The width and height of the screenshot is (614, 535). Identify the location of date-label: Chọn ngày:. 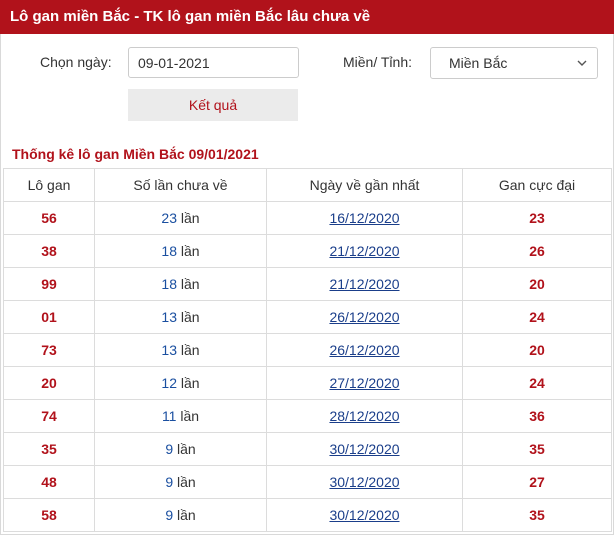
(76, 62).